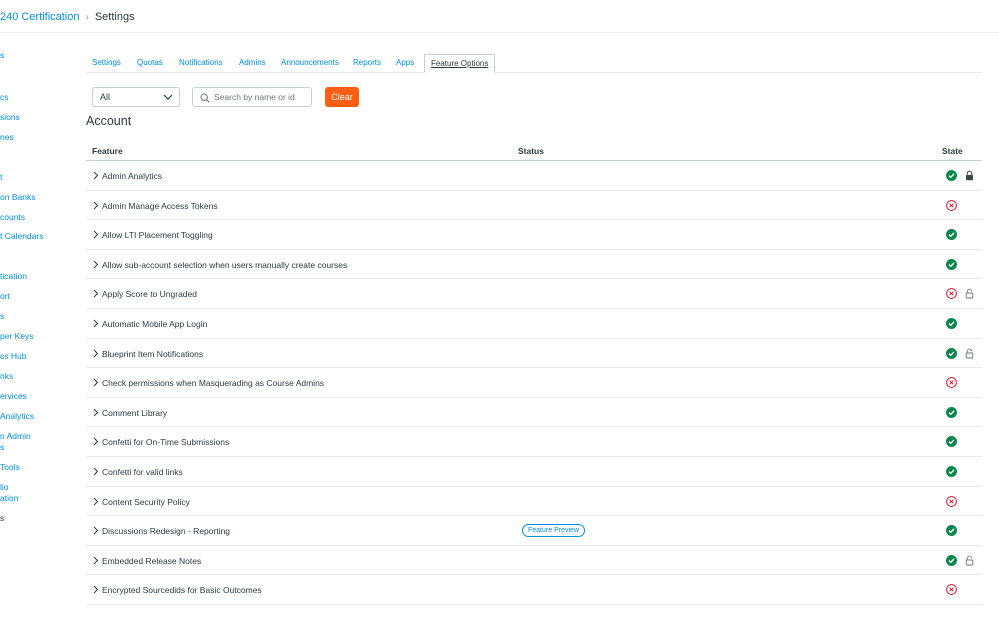 Image resolution: width=999 pixels, height=617 pixels. Describe the element at coordinates (499, 32) in the screenshot. I see `header-divider` at that location.